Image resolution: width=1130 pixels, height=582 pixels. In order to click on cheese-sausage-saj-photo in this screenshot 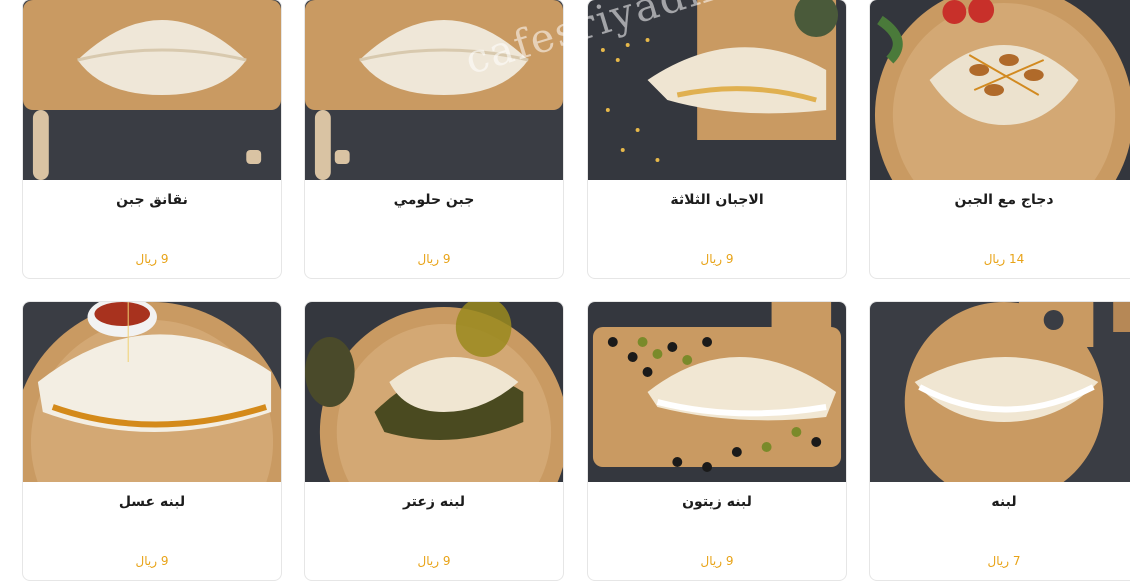, I will do `click(152, 90)`.